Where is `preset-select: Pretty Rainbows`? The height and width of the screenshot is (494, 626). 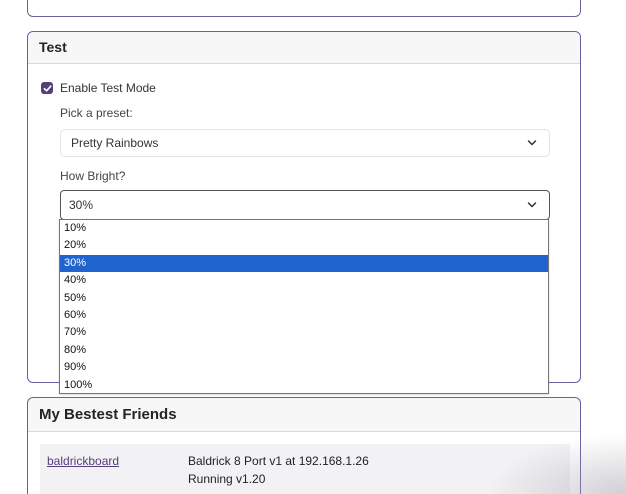
preset-select: Pretty Rainbows is located at coordinates (305, 143).